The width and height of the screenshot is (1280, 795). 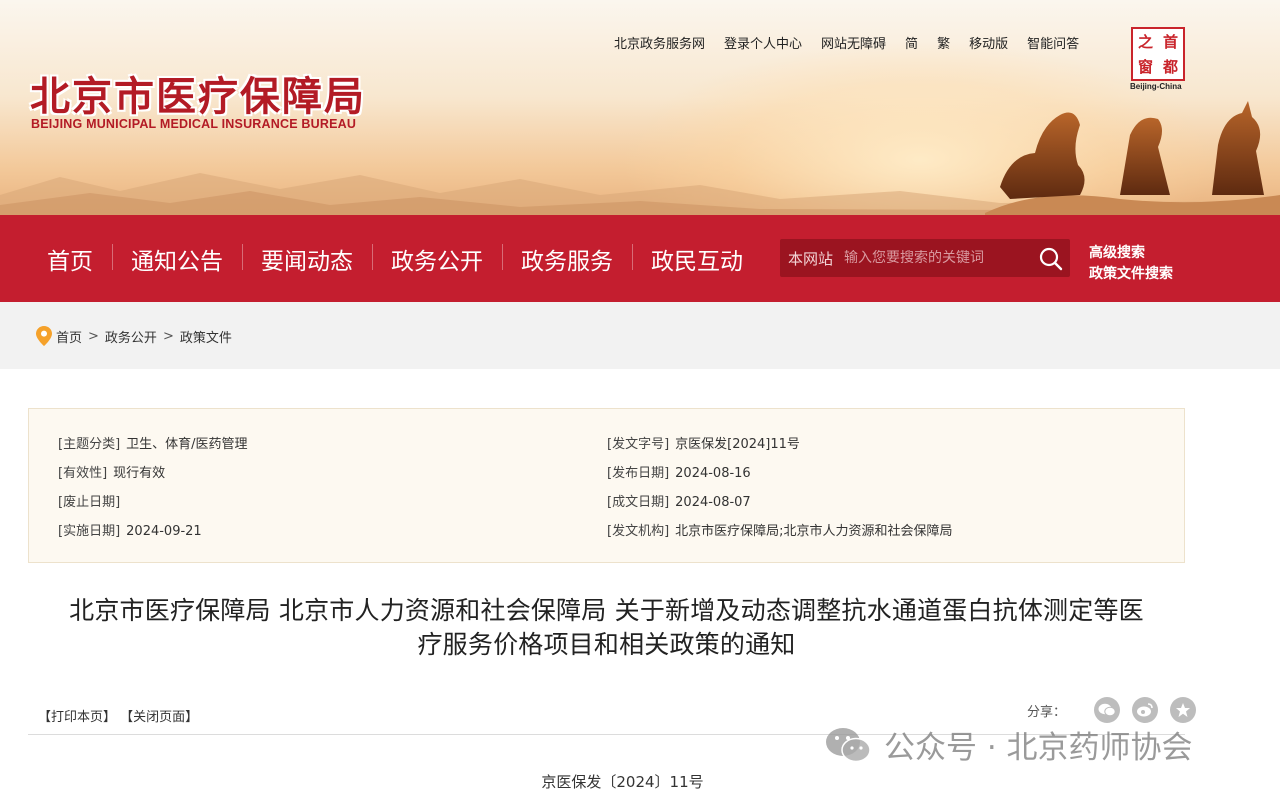 I want to click on meta-issuer: [发文机构] 北京市医疗保障局;北京市人力资源和社会保障局, so click(x=780, y=534).